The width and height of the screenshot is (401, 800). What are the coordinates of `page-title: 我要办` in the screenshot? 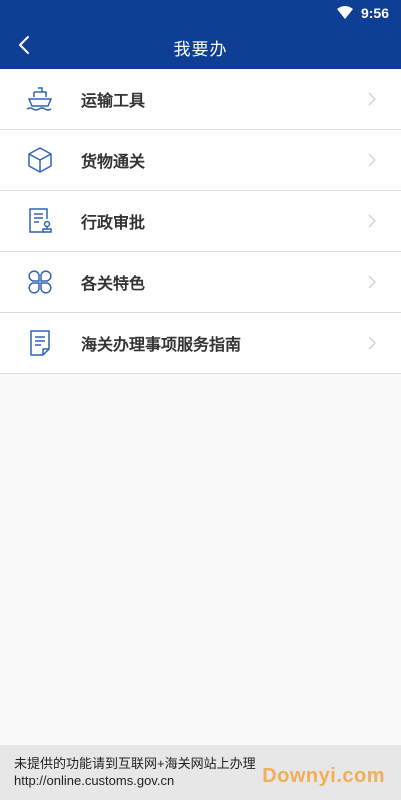 It's located at (200, 49).